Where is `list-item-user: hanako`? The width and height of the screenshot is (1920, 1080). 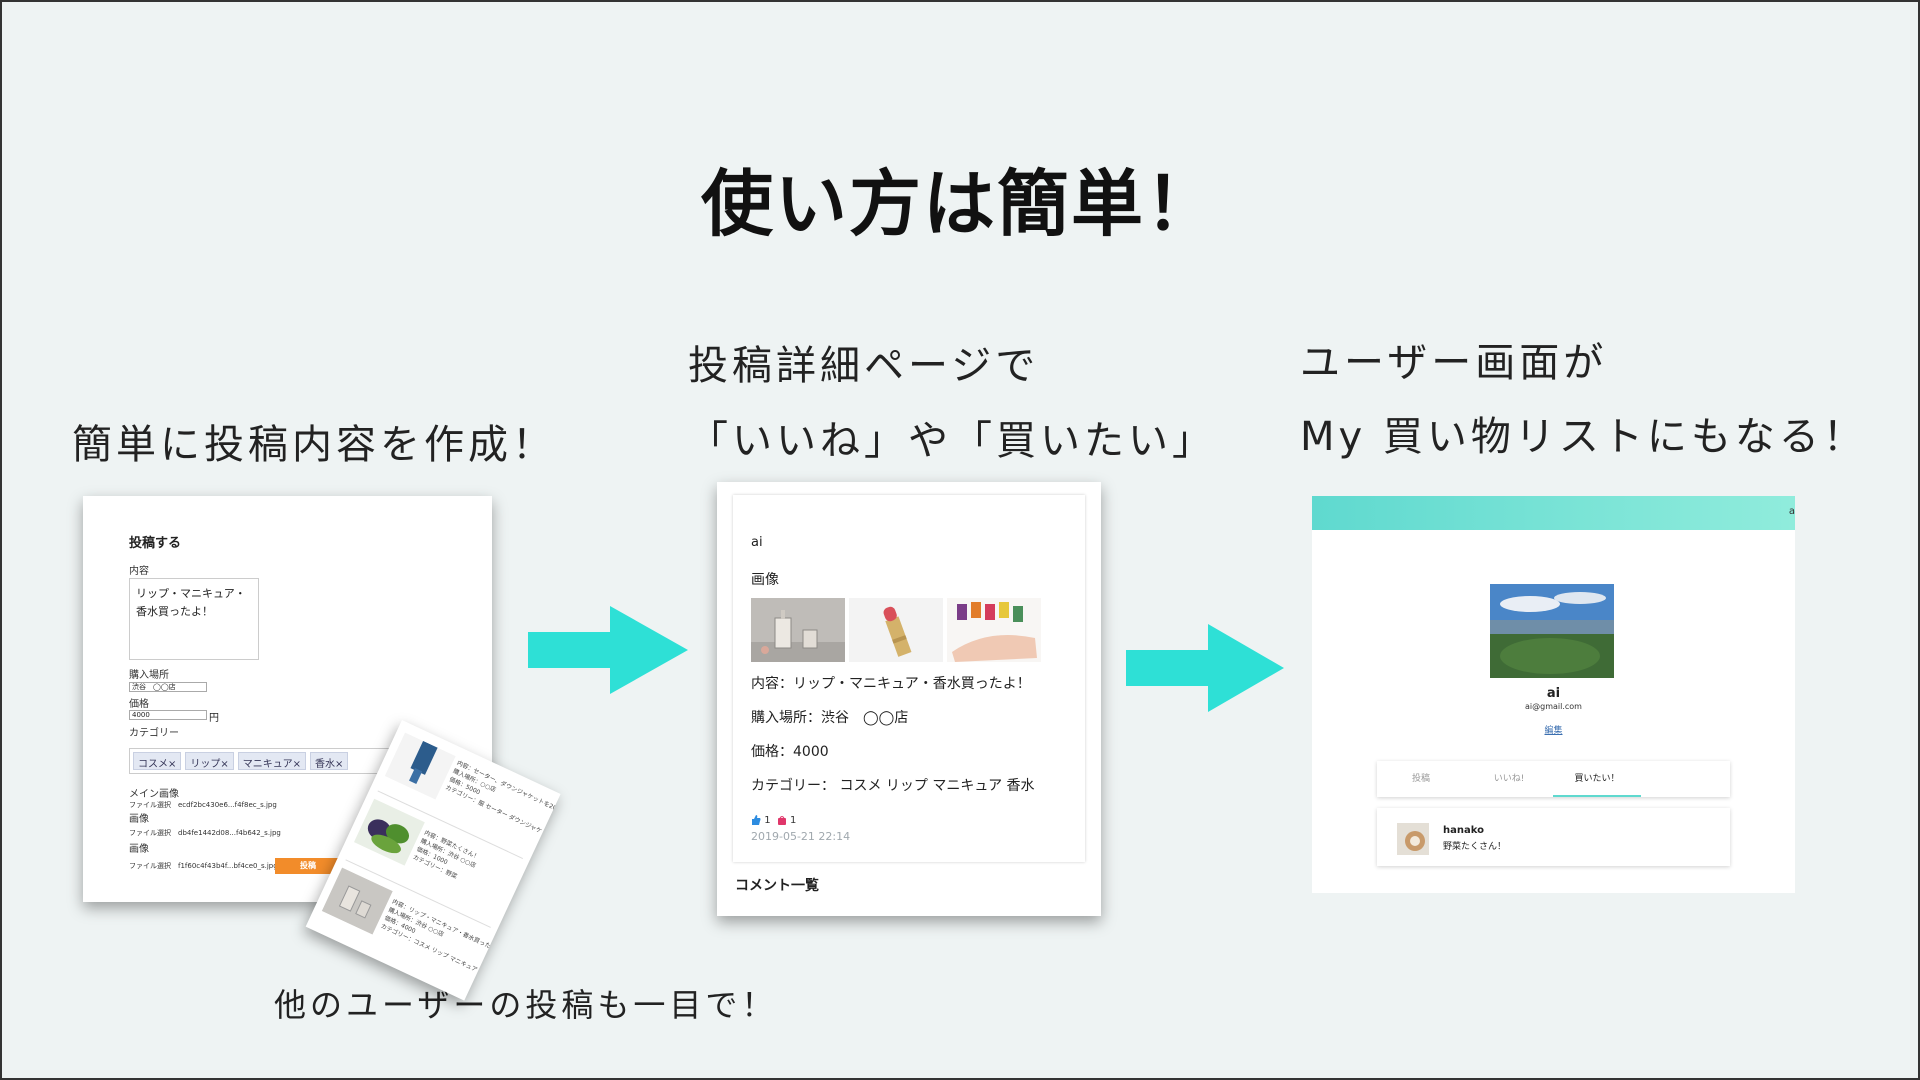
list-item-user: hanako is located at coordinates (1463, 830).